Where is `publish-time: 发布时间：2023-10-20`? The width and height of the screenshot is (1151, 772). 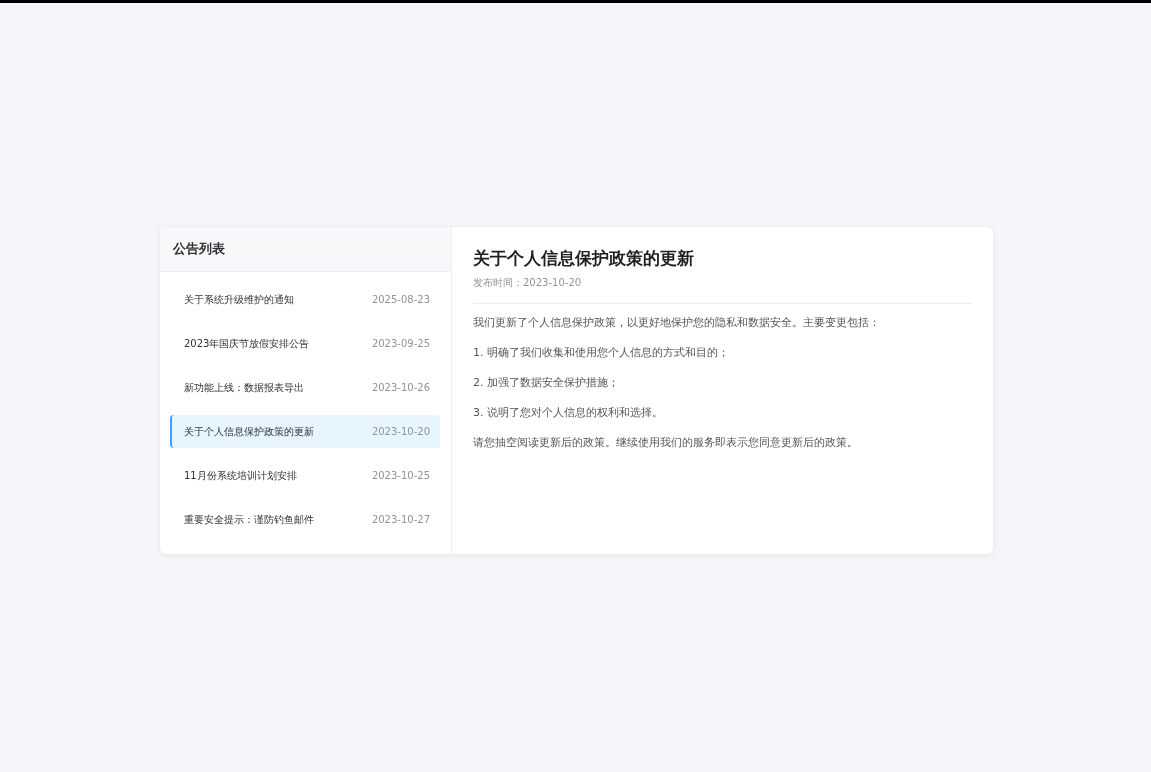
publish-time: 发布时间：2023-10-20 is located at coordinates (528, 283).